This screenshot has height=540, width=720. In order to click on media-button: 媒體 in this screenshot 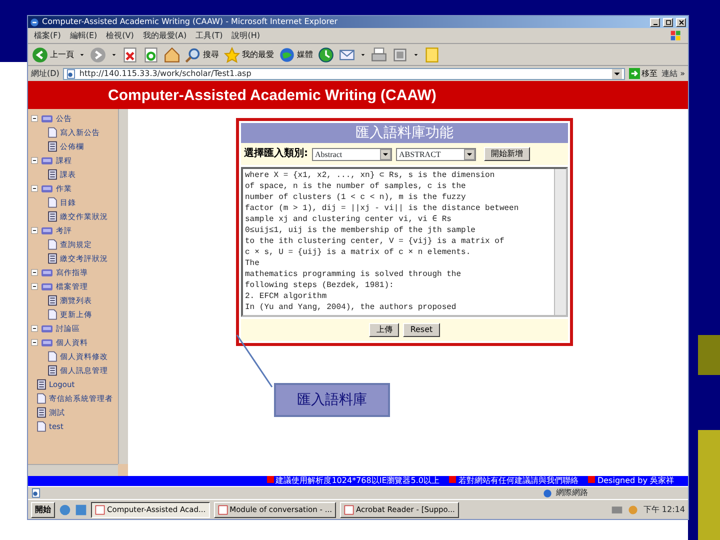, I will do `click(296, 54)`.